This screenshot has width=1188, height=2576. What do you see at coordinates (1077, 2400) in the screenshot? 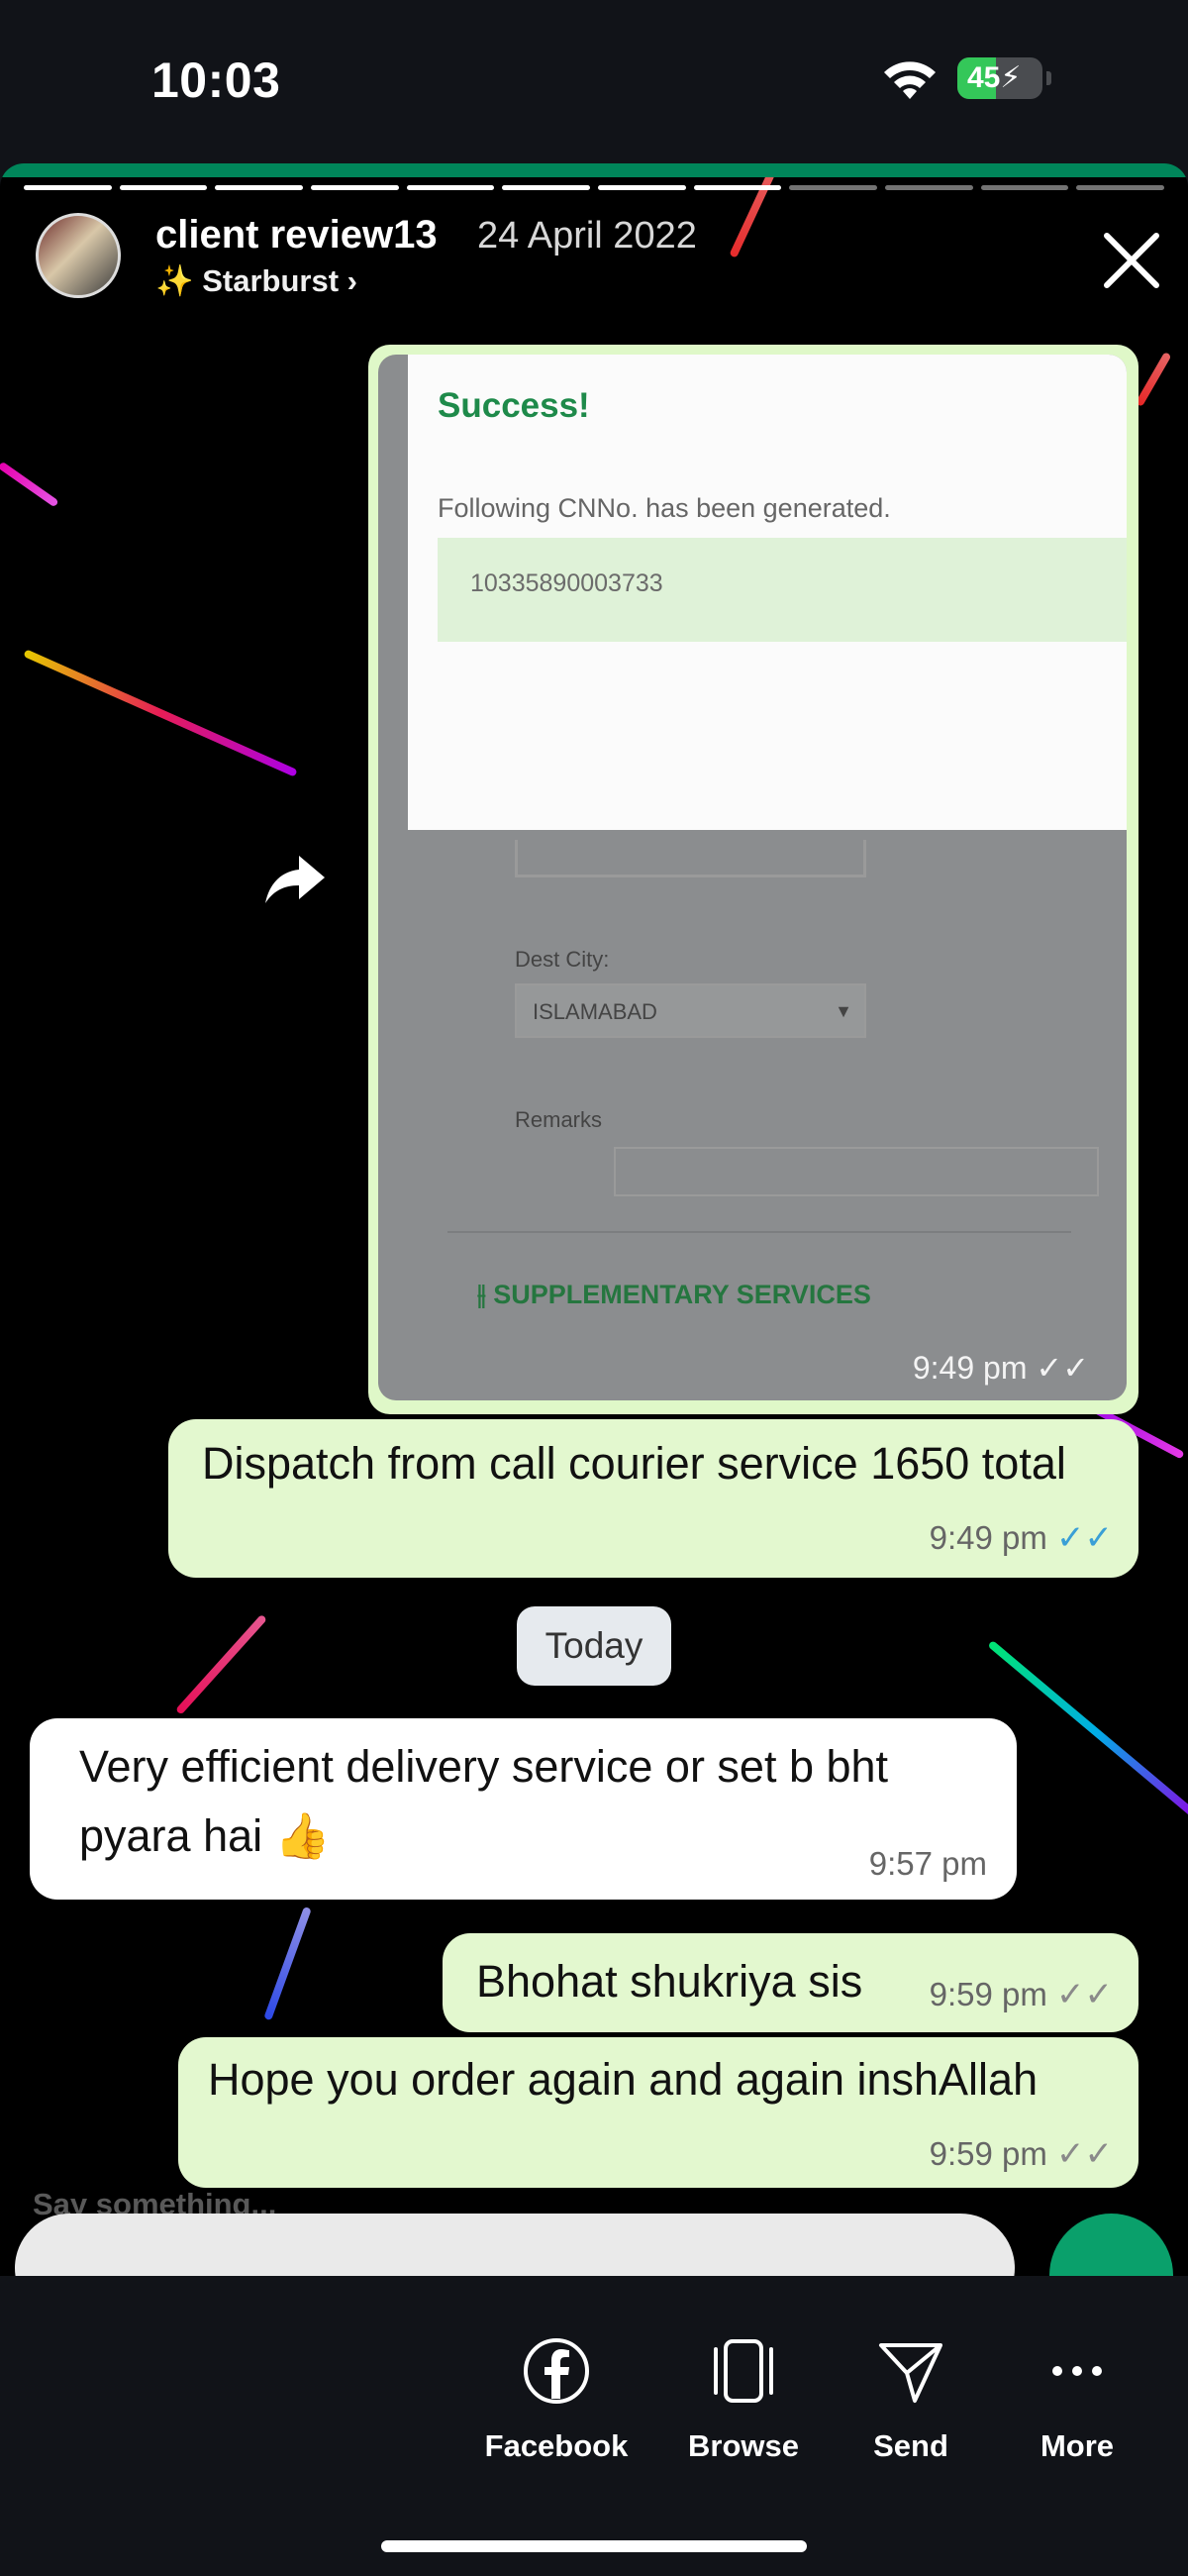
I see `more-button: More` at bounding box center [1077, 2400].